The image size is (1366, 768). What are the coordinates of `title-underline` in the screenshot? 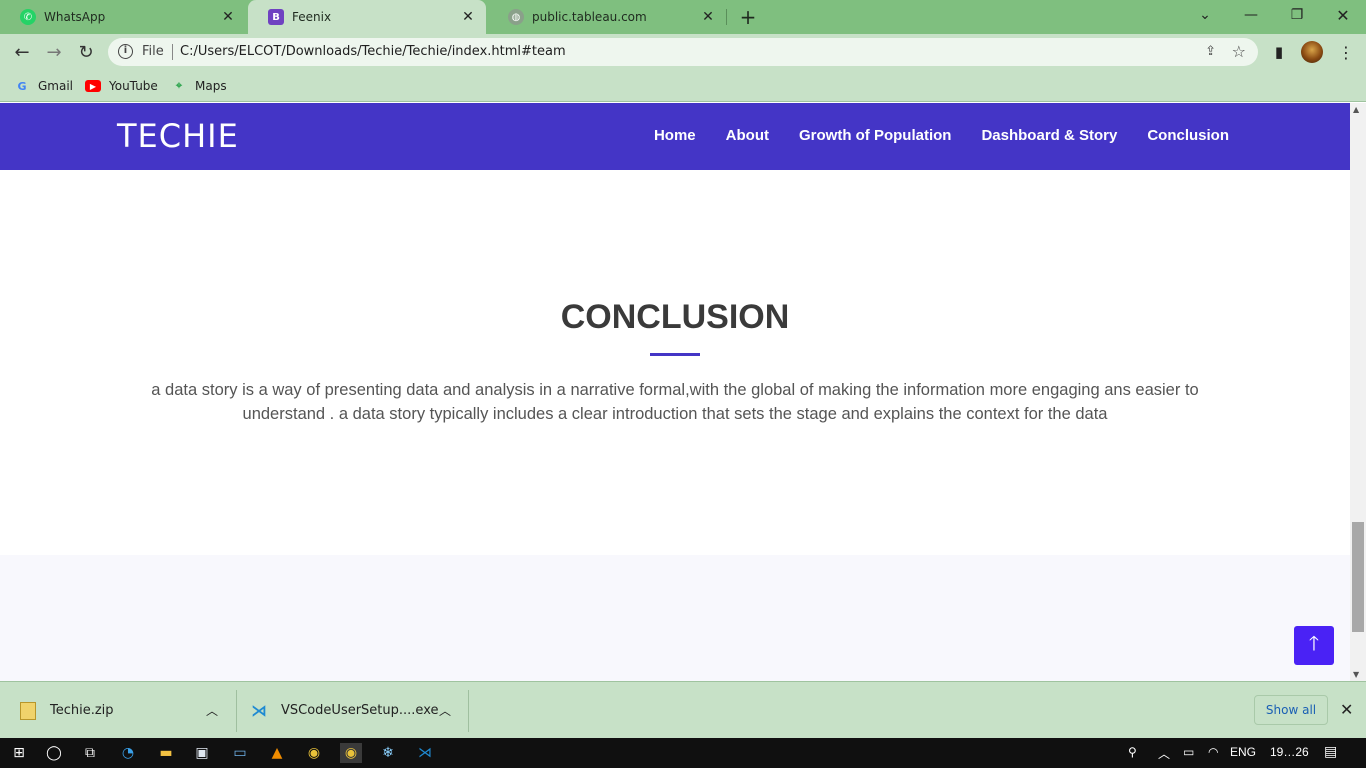 It's located at (675, 354).